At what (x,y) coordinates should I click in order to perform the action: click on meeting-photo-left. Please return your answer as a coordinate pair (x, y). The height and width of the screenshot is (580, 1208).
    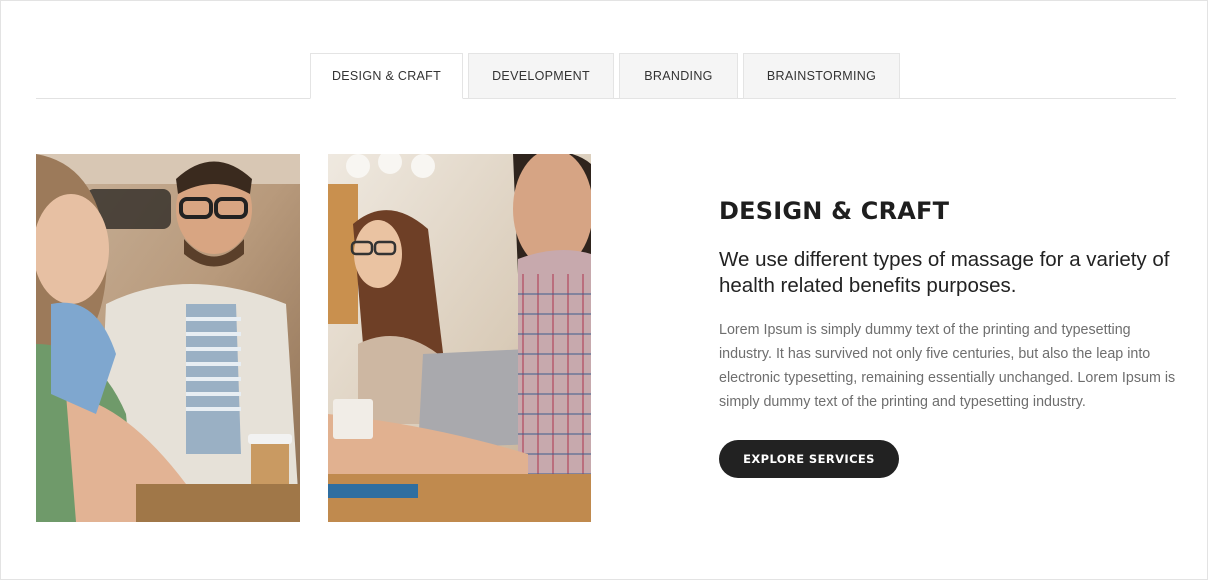
    Looking at the image, I should click on (168, 338).